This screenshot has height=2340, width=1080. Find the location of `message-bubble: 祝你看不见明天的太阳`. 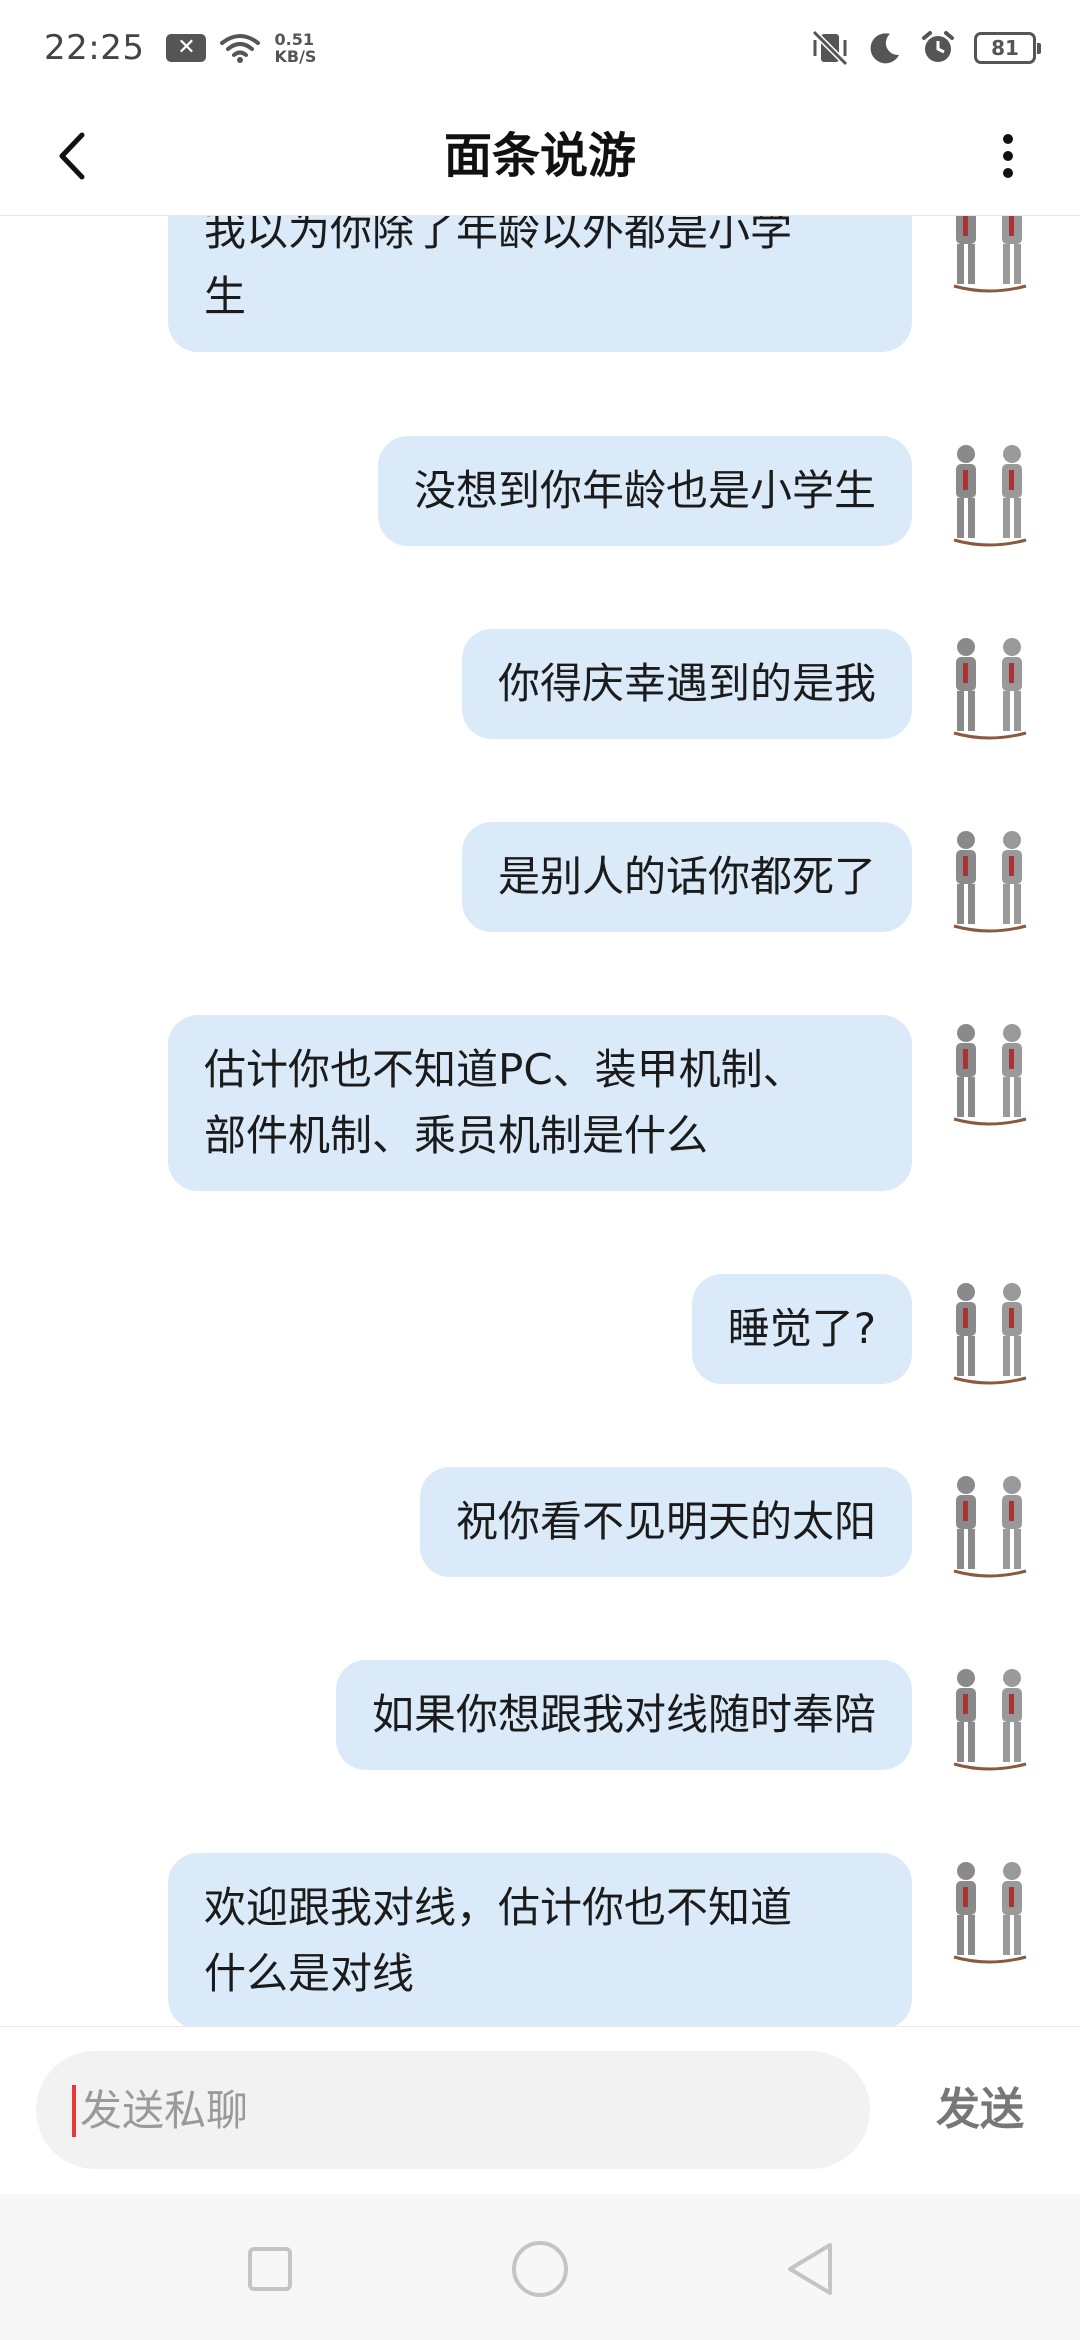

message-bubble: 祝你看不见明天的太阳 is located at coordinates (665, 1522).